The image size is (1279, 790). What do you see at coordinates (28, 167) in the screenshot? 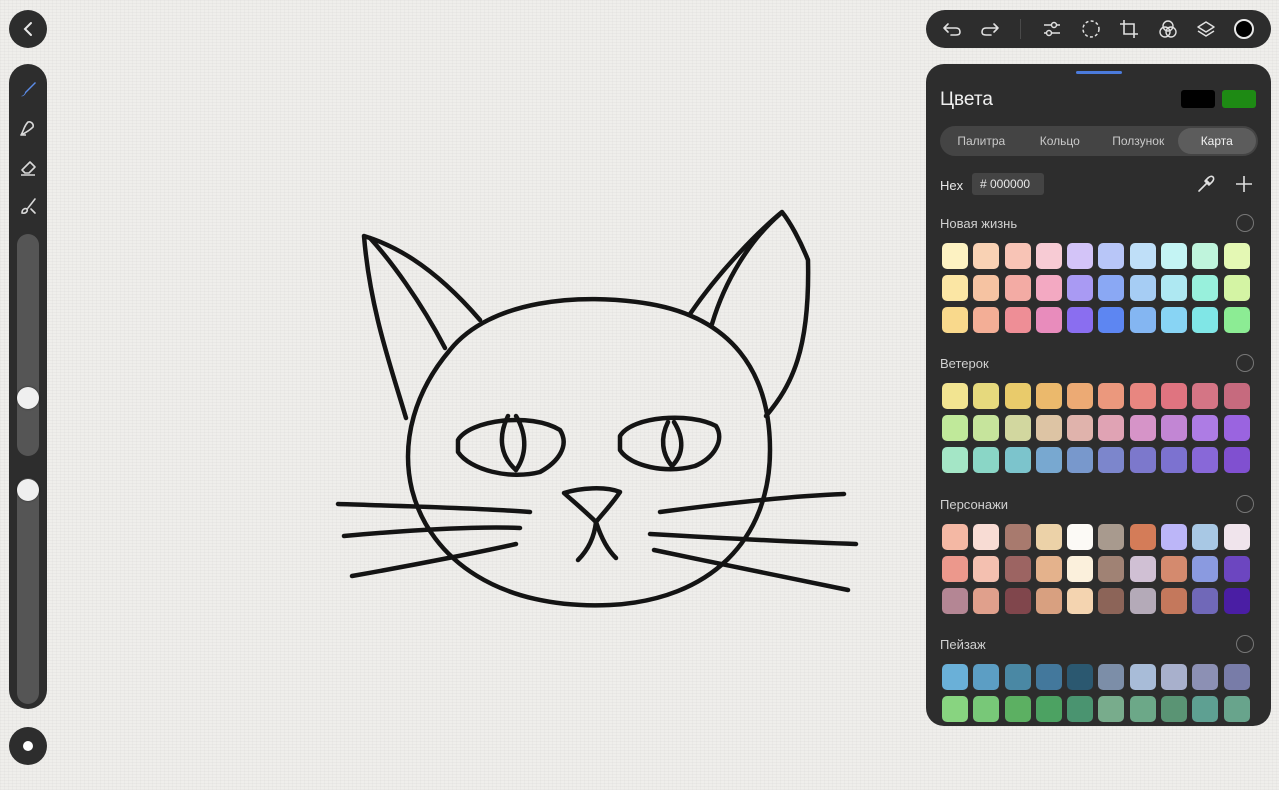
I see `eraser-tool` at bounding box center [28, 167].